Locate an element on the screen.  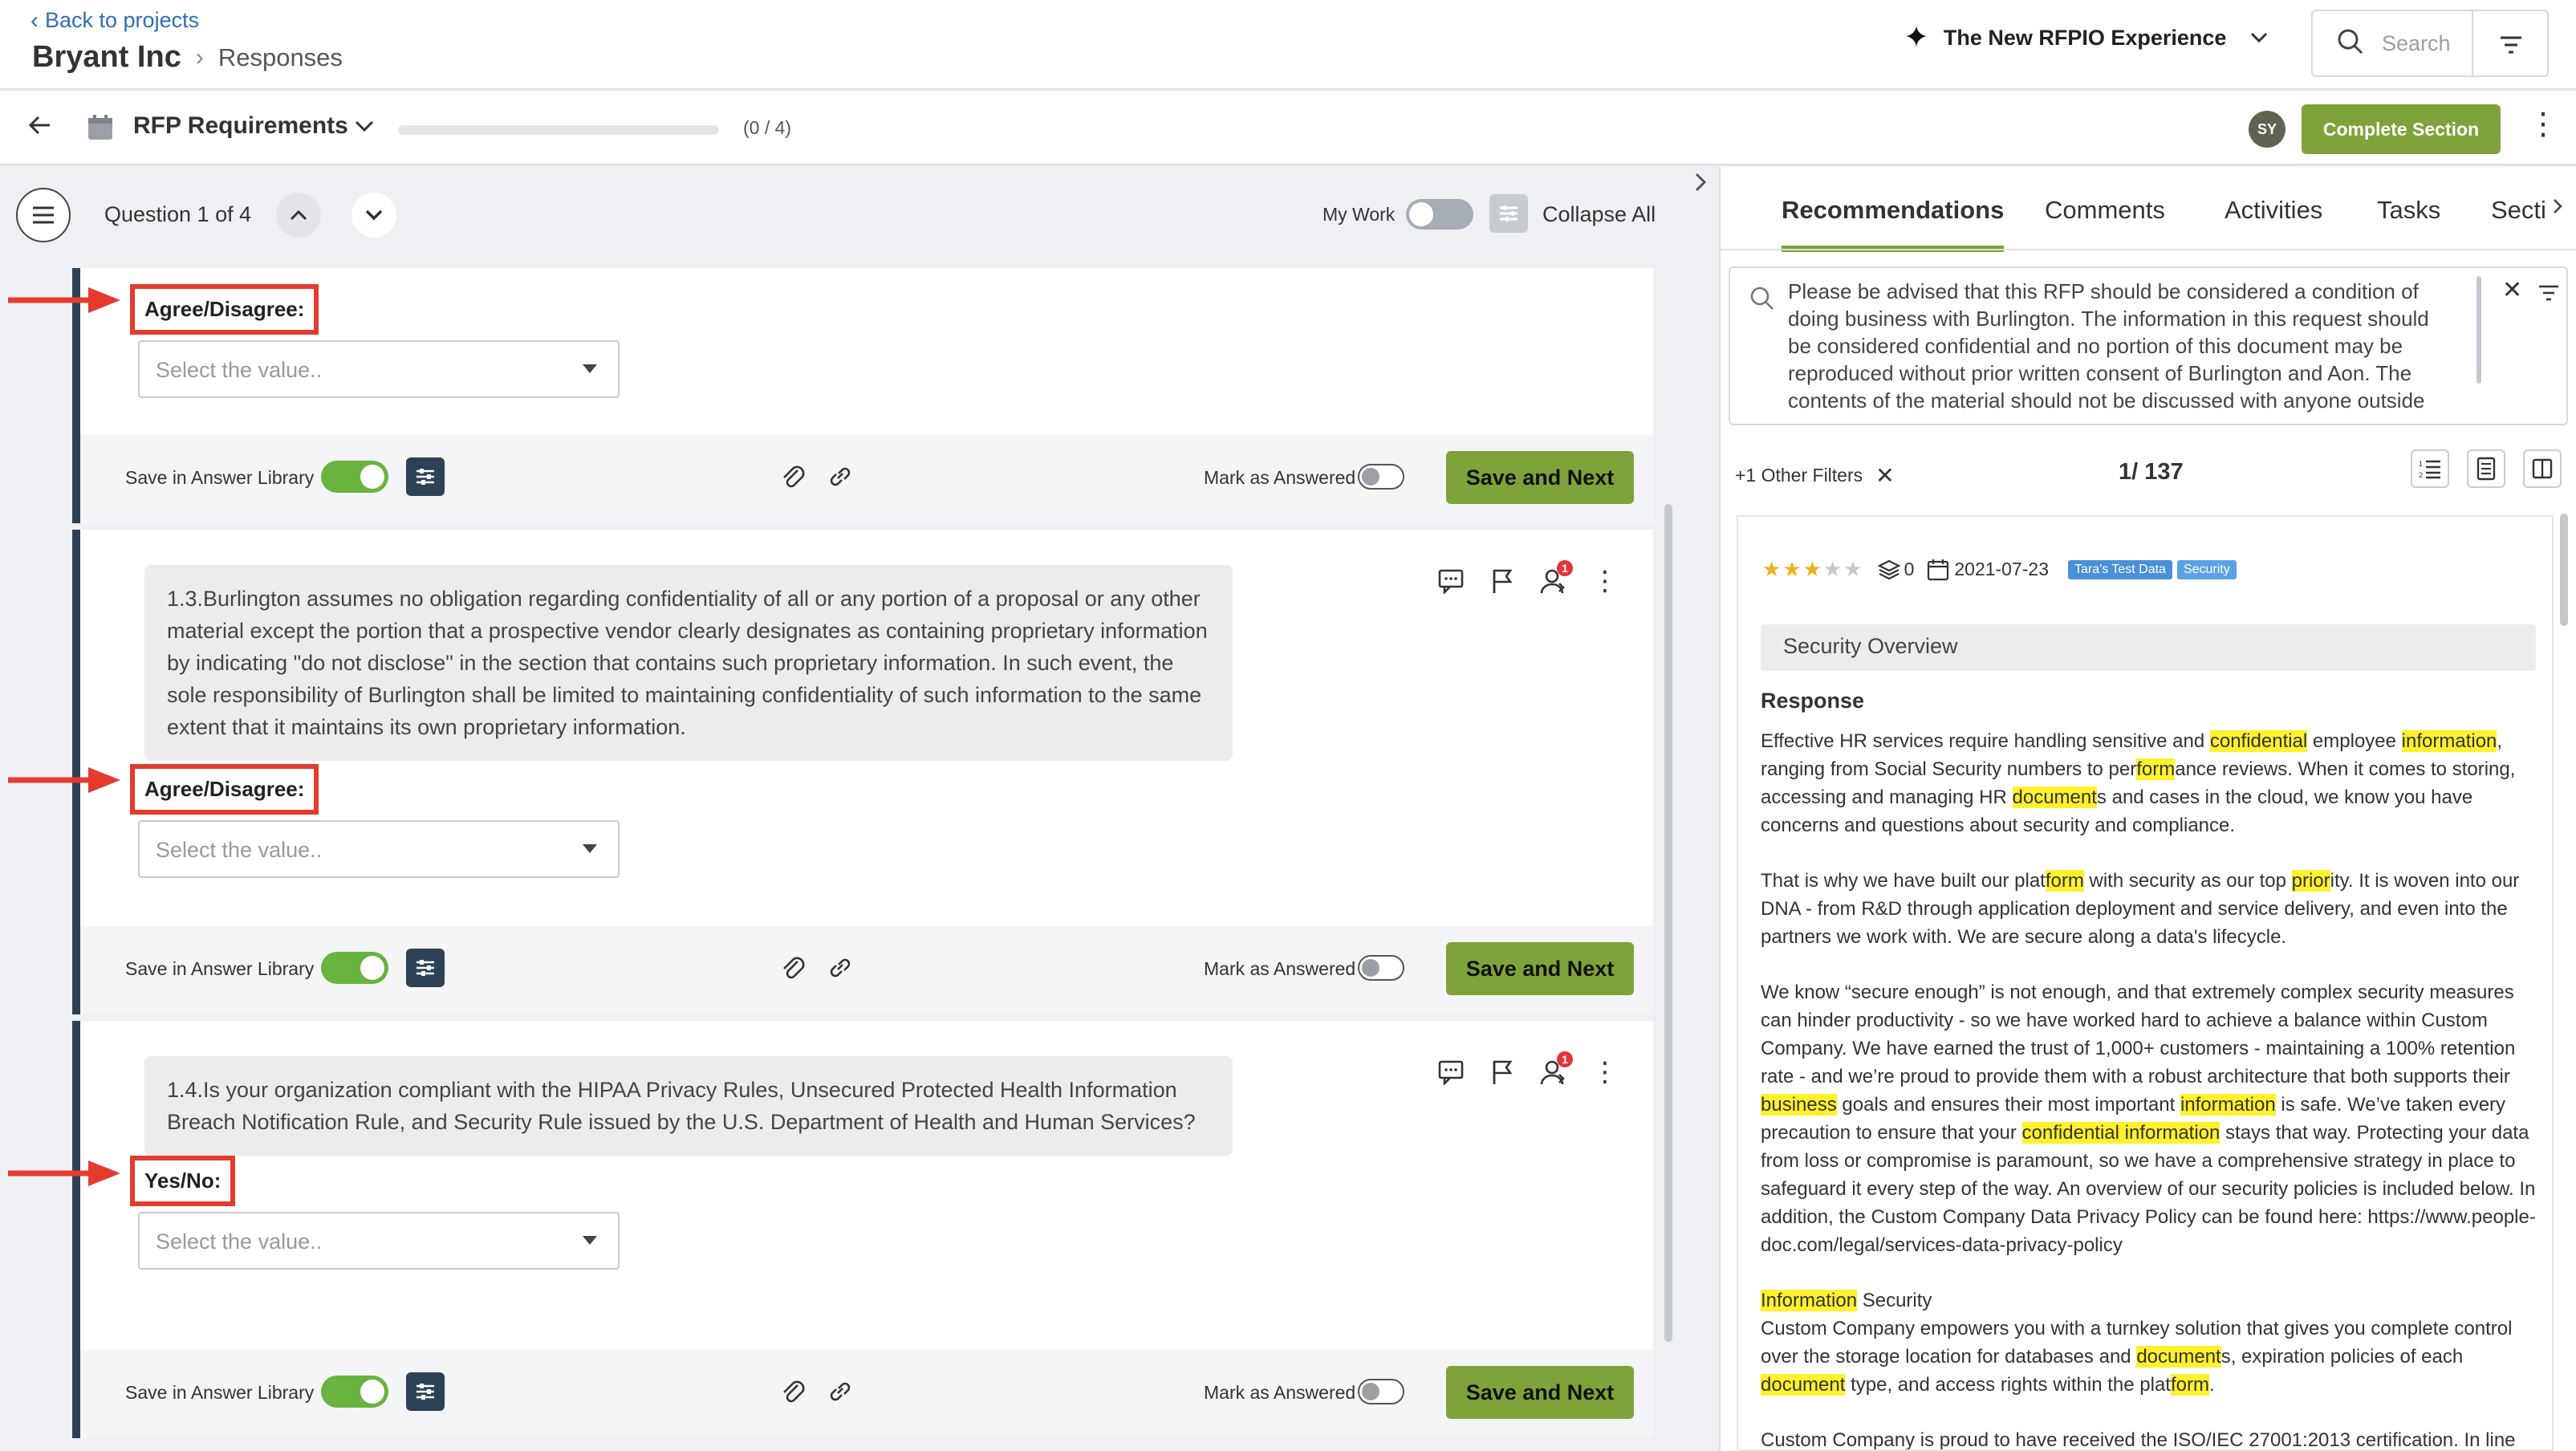
search-input: Search is located at coordinates (2416, 43).